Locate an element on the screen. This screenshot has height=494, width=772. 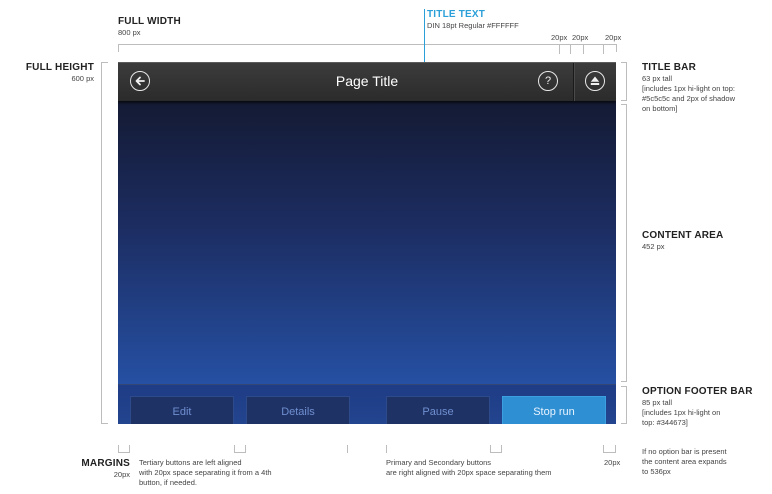
right-margin-label: 20px is located at coordinates (612, 462).